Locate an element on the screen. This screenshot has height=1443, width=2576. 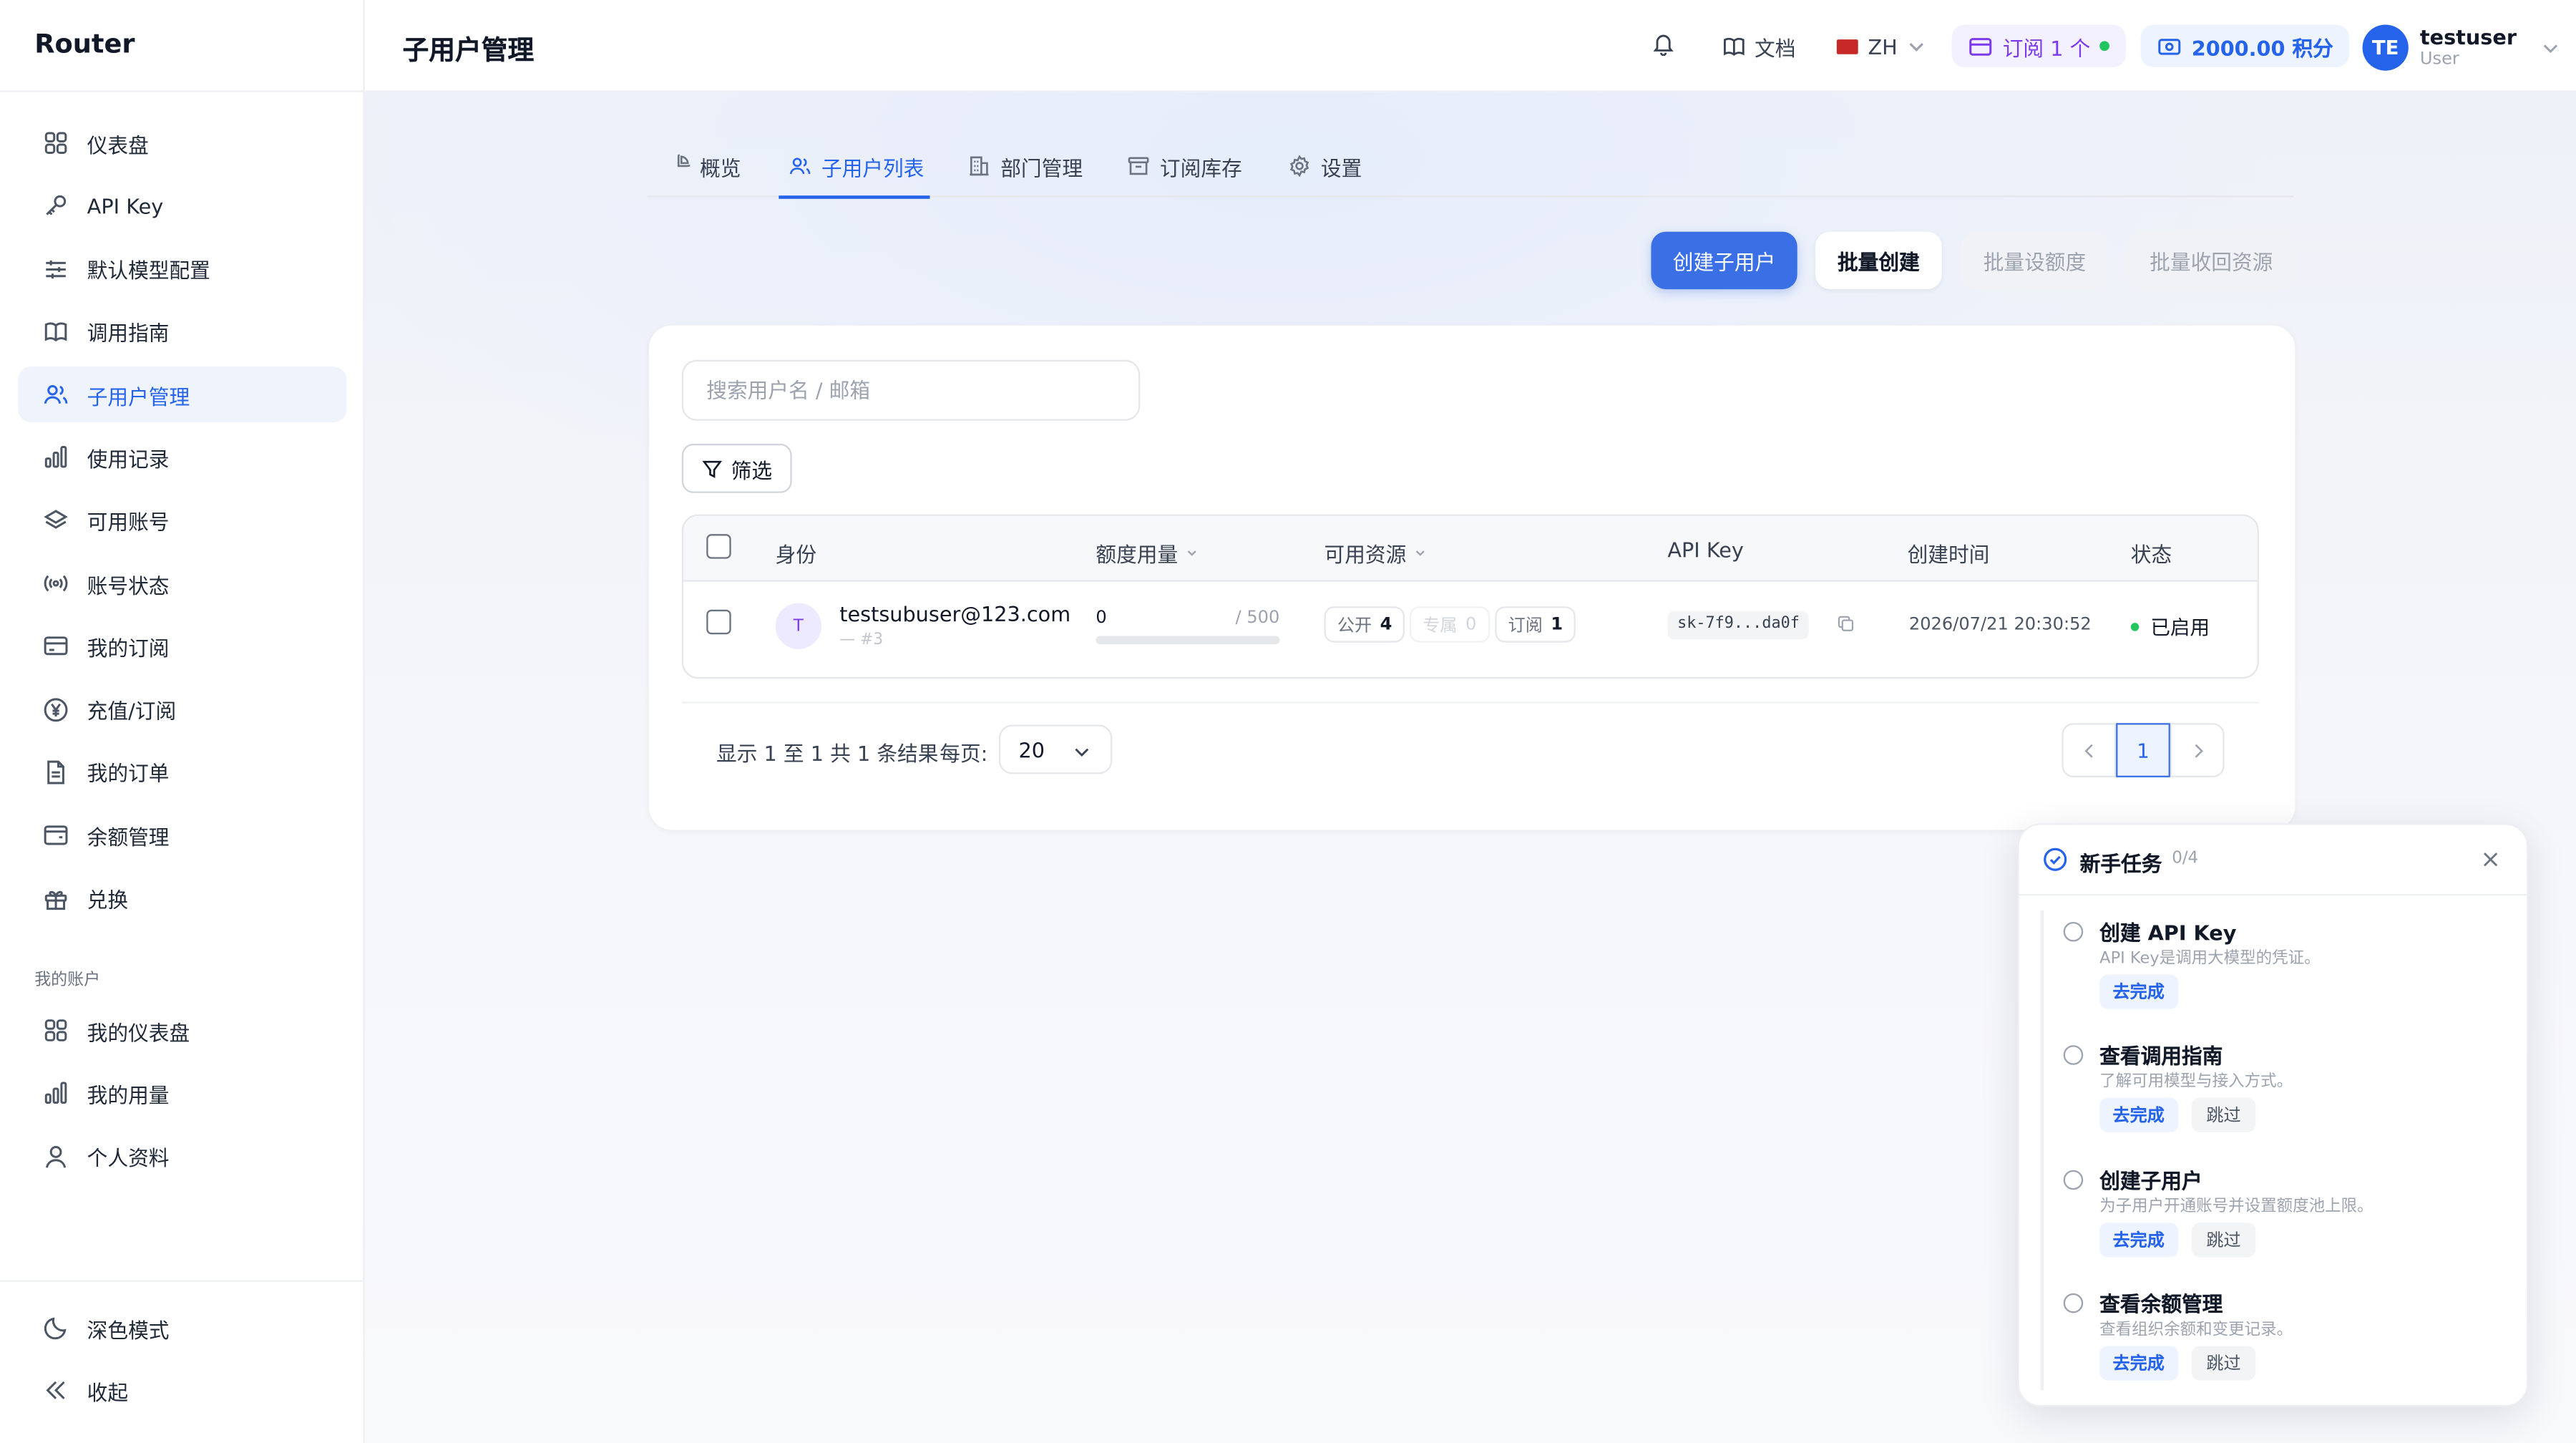
sidebar-item-label: 我的订单 is located at coordinates (128, 774).